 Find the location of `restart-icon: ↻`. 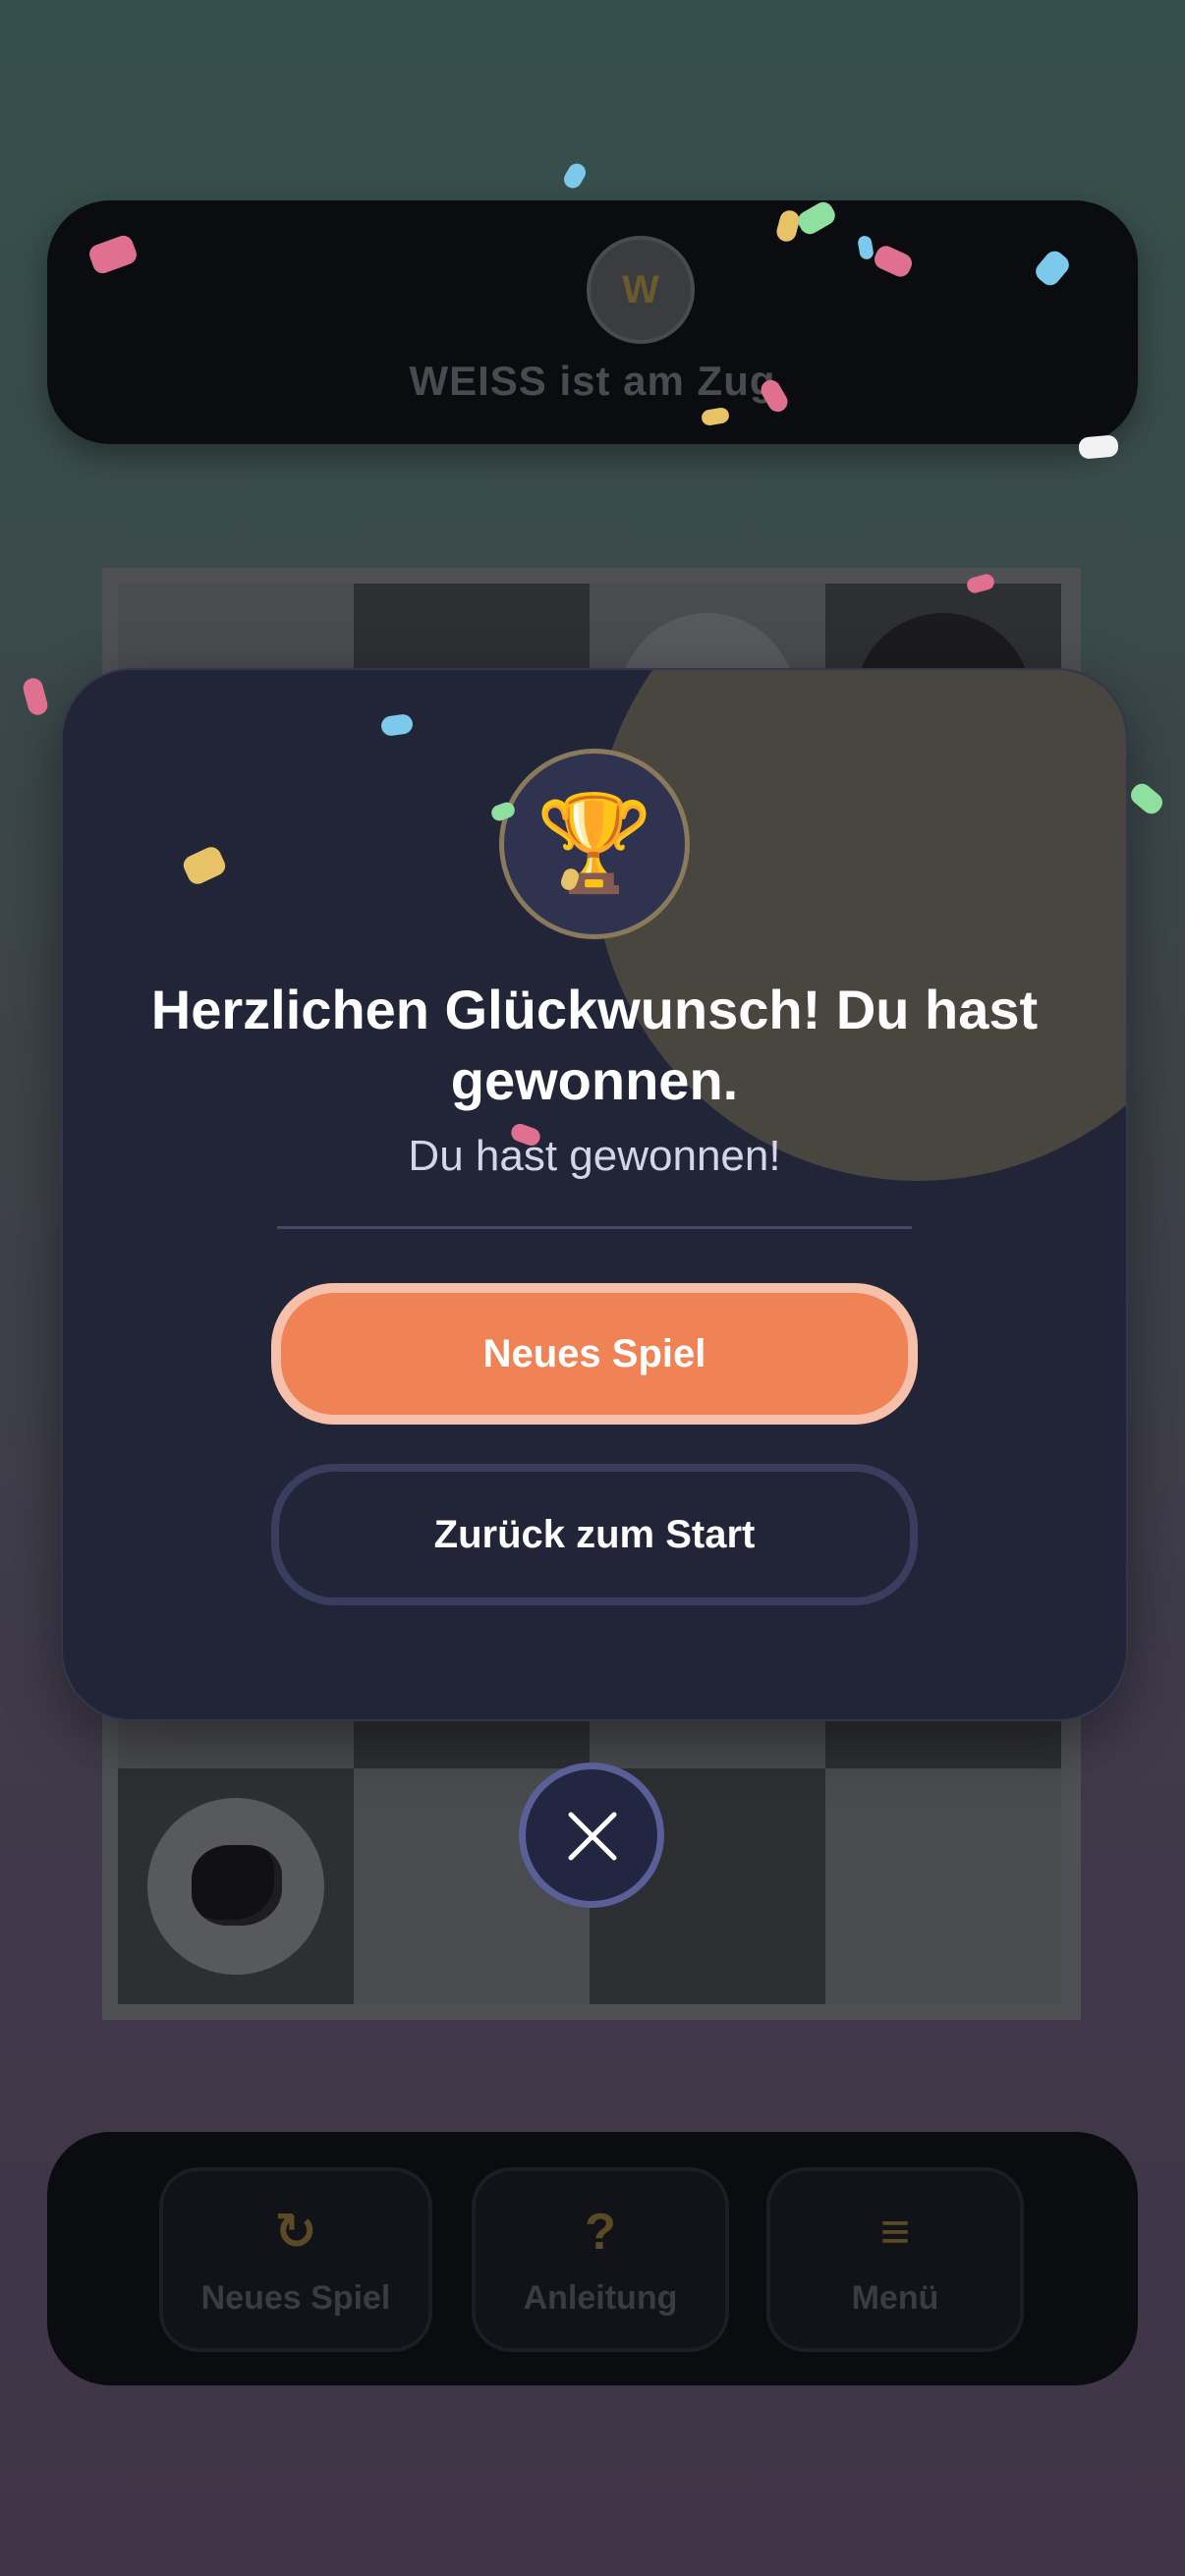

restart-icon: ↻ is located at coordinates (295, 2232).